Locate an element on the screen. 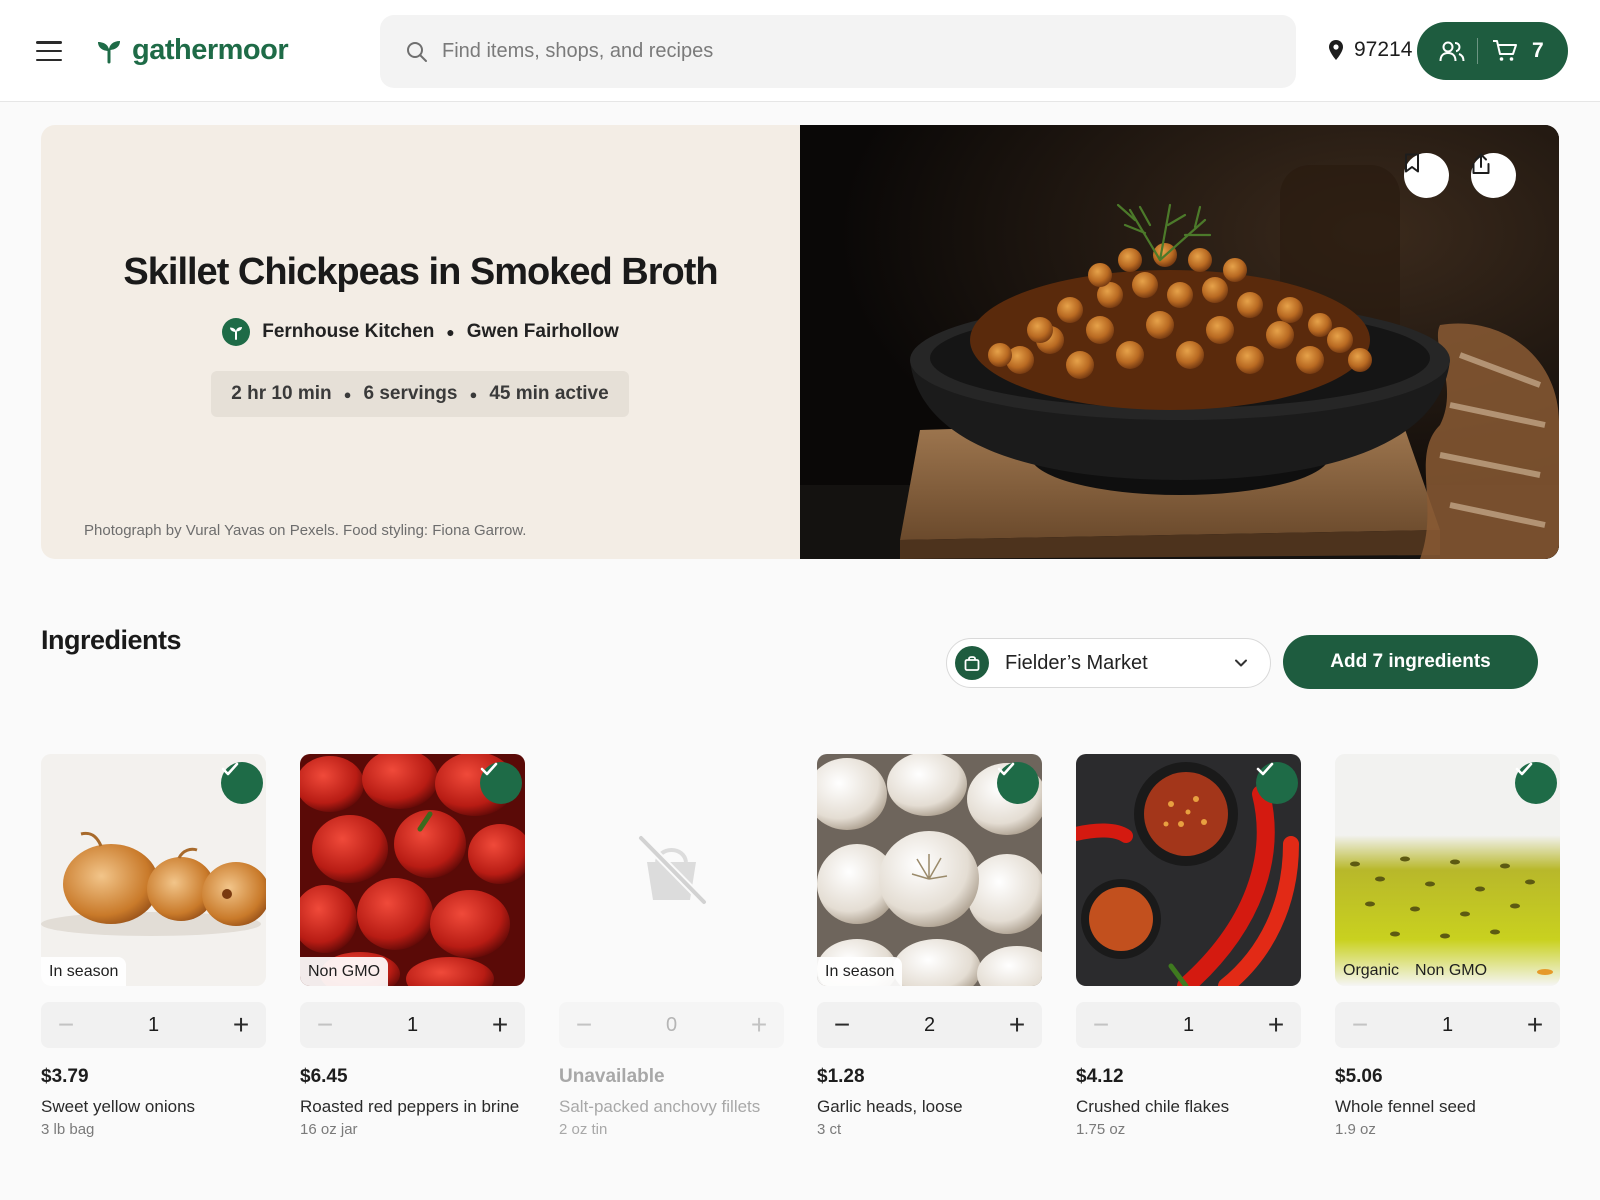  item-size: 3 lb bag is located at coordinates (68, 1129).